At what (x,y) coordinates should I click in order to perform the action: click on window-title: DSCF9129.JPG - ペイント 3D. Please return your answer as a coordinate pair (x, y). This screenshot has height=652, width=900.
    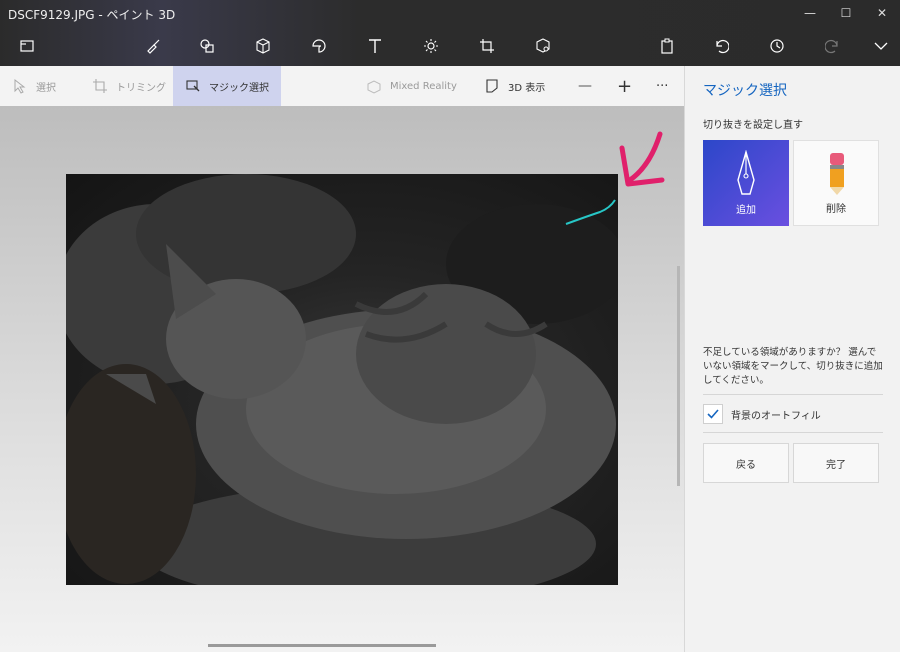
    Looking at the image, I should click on (92, 15).